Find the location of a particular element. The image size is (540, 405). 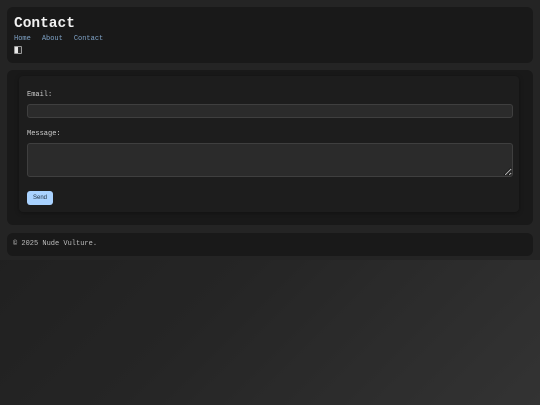

copyright-text: © 2025 Nude Vulture. is located at coordinates (55, 244).